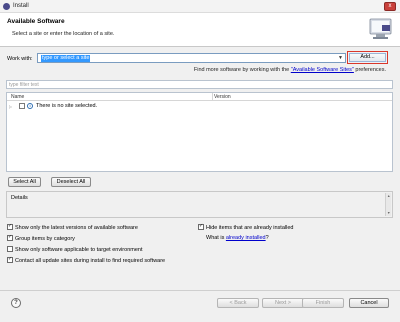  I want to click on what-is-installed-text: What is already installed?, so click(237, 238).